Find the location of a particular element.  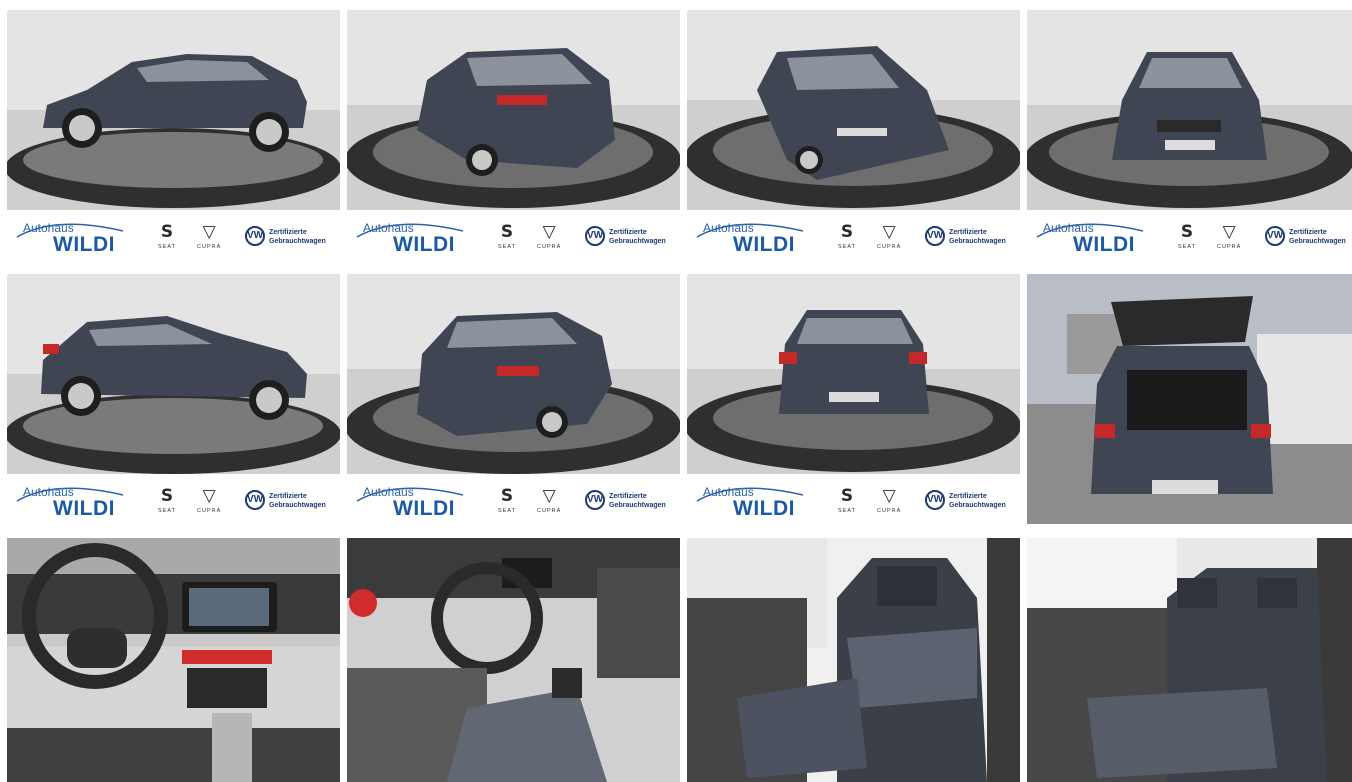

car-side-right-photo is located at coordinates (173, 374).